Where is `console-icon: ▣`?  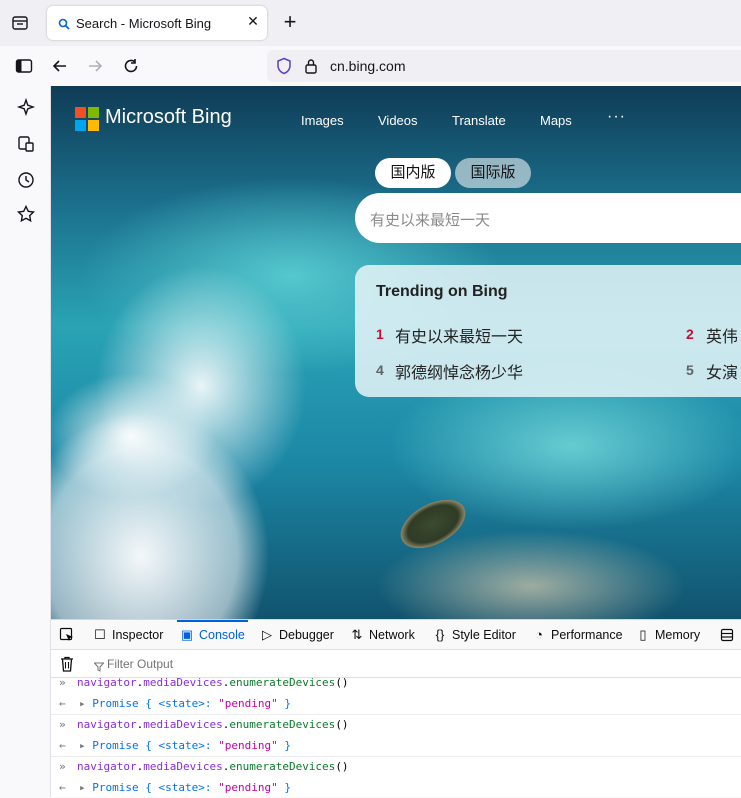 console-icon: ▣ is located at coordinates (187, 634).